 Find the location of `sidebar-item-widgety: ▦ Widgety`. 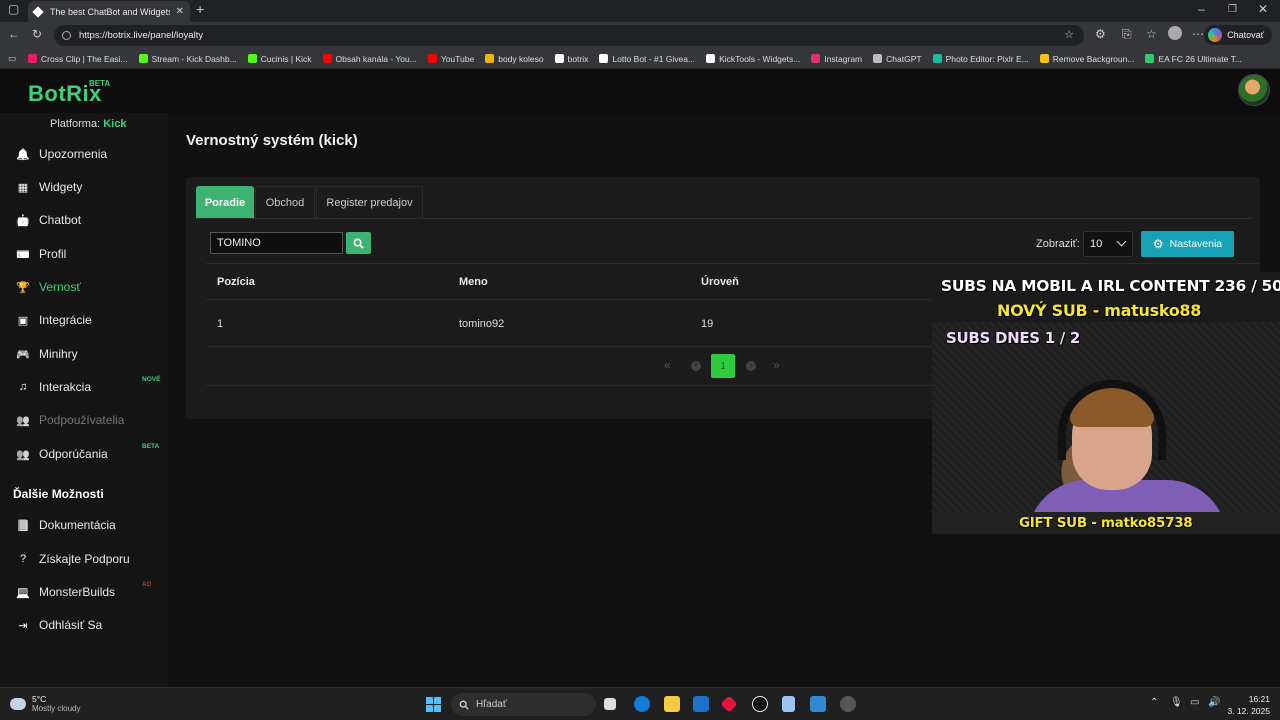

sidebar-item-widgety: ▦ Widgety is located at coordinates (49, 187).